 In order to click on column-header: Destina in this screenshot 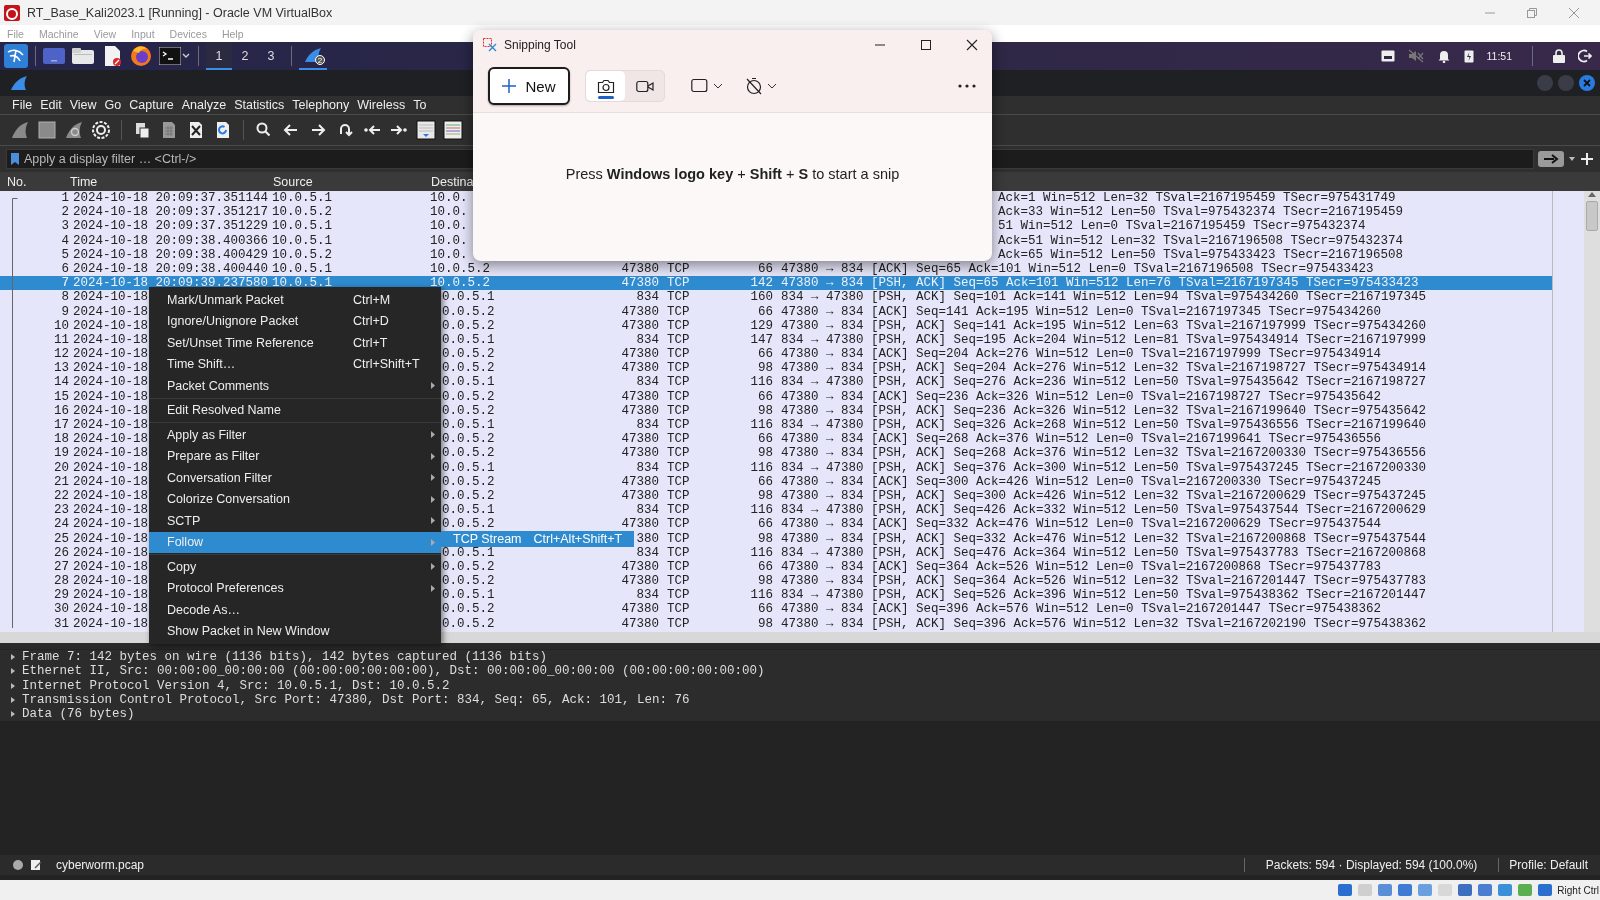, I will do `click(451, 181)`.